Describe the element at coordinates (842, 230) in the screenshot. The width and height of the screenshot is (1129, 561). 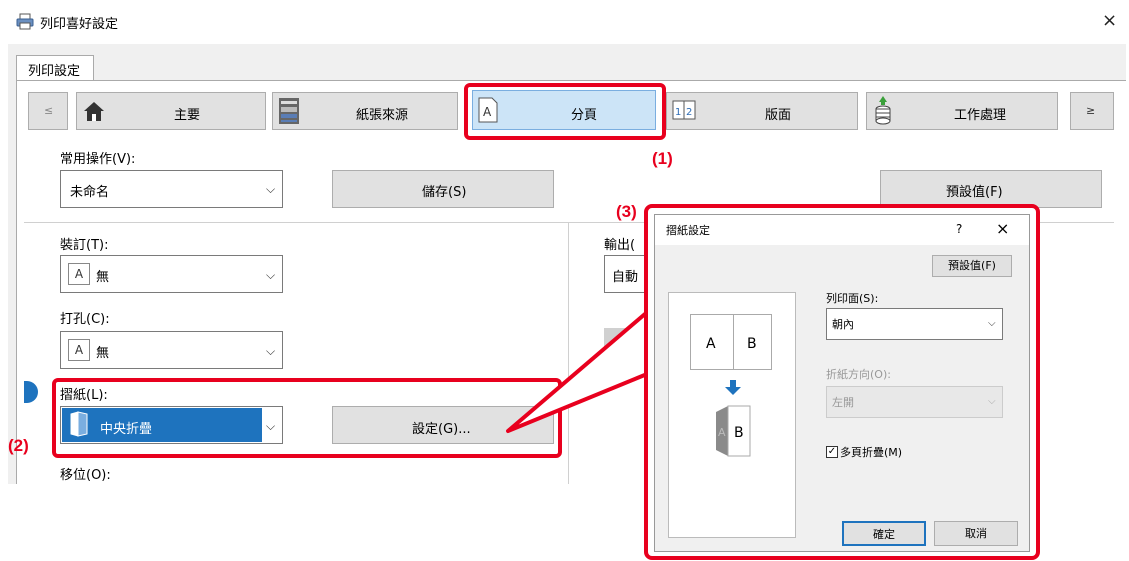
I see `dialog-title-bar` at that location.